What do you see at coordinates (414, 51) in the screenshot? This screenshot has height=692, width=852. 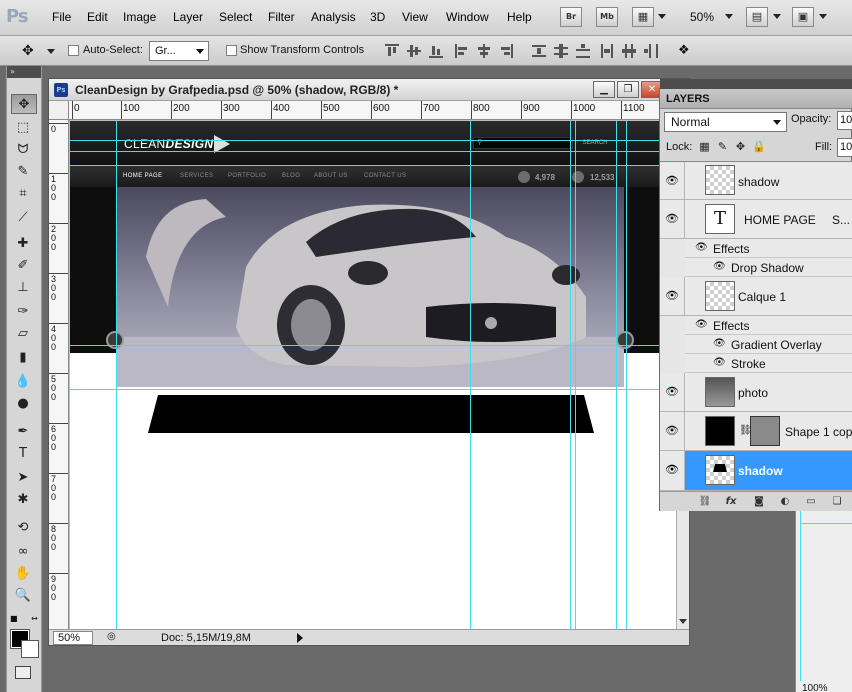 I see `align-vcenter-icon` at bounding box center [414, 51].